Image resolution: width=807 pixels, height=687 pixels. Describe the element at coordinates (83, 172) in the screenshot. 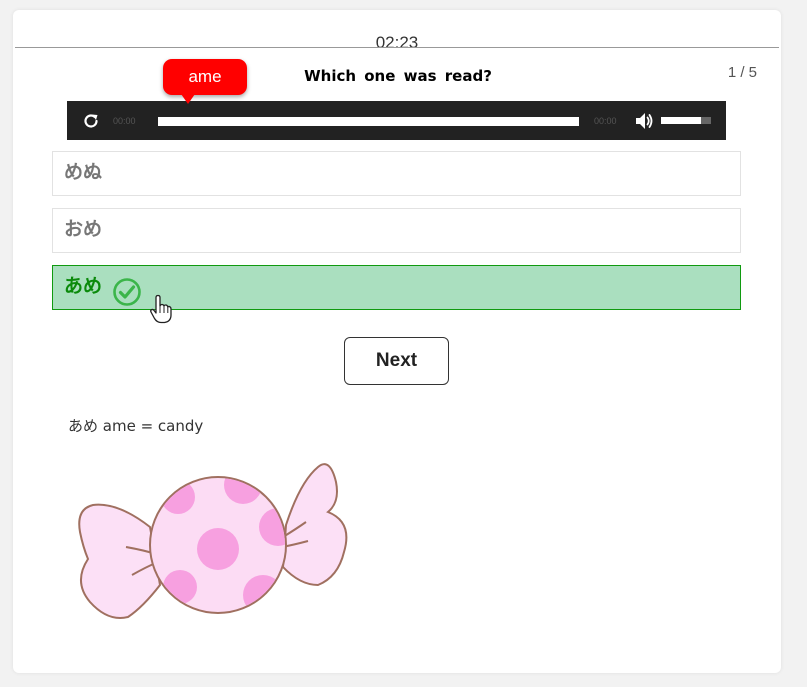

I see `answer-option-label: めぬ` at that location.